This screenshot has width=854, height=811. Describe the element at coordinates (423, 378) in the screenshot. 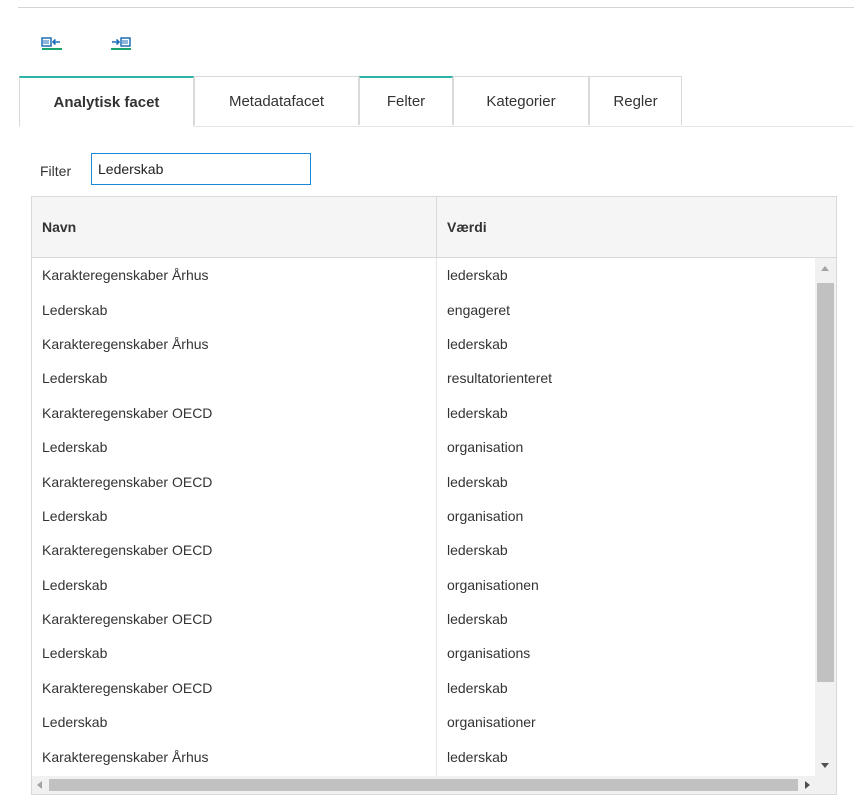

I see `table-row: Lederskab resultatorienteret` at that location.